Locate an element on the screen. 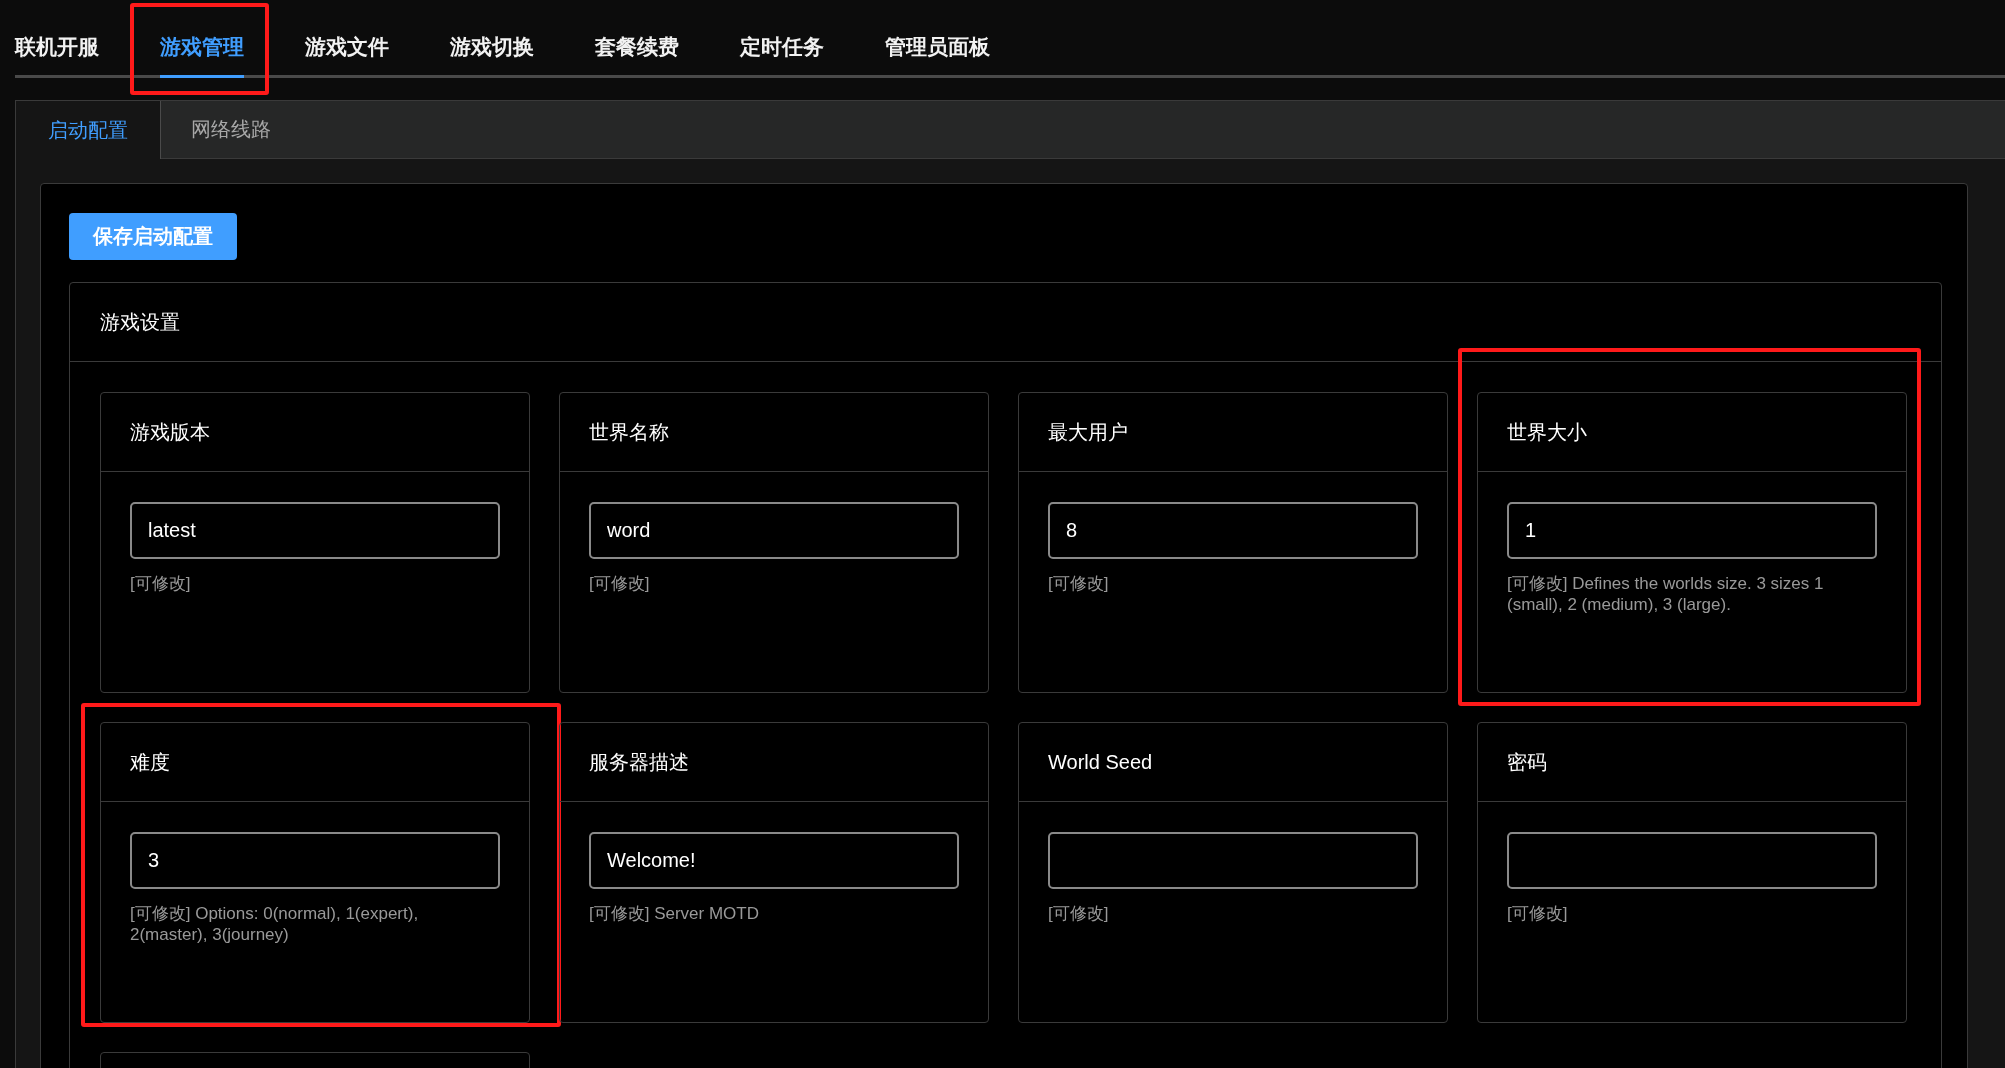 The width and height of the screenshot is (2005, 1068). field-label: 密码 is located at coordinates (1527, 762).